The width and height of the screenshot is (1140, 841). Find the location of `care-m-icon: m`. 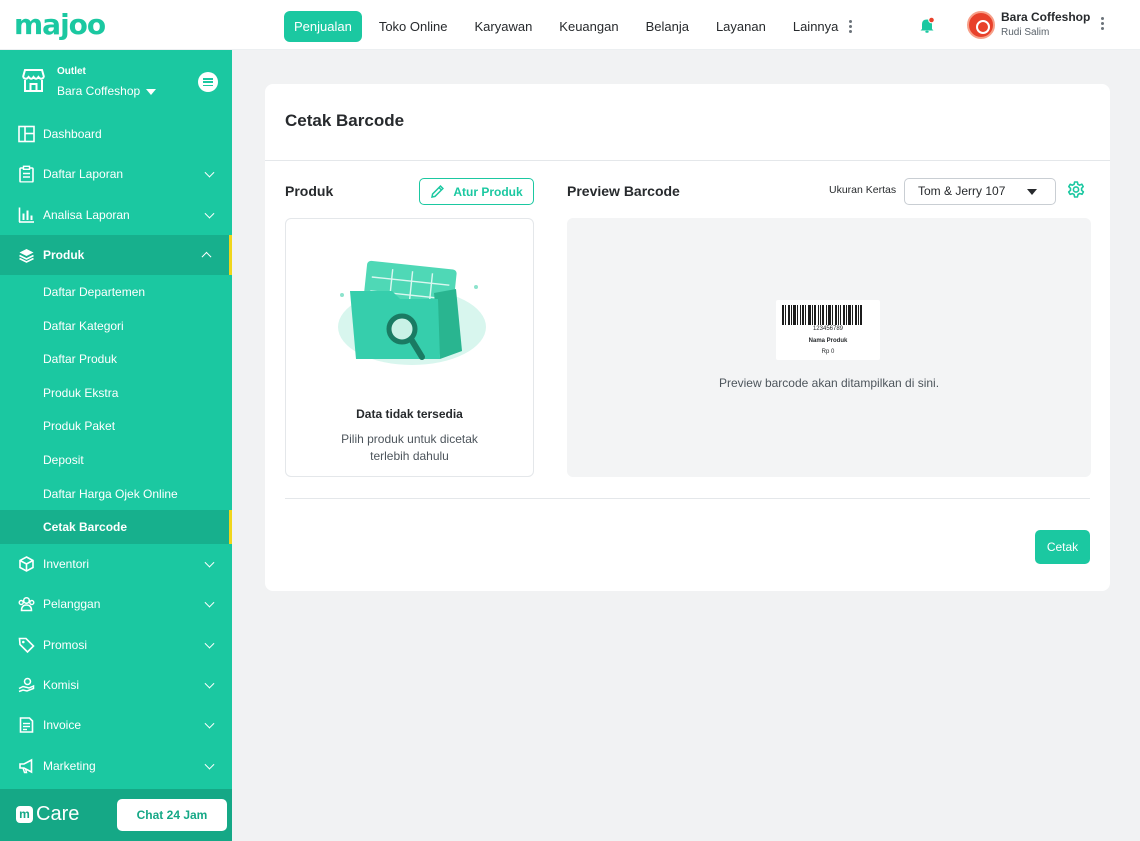

care-m-icon: m is located at coordinates (24, 814).